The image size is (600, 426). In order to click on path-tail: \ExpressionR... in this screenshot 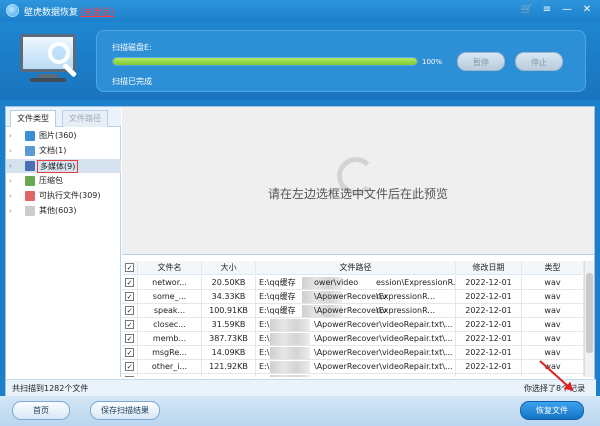, I will do `click(406, 296)`.